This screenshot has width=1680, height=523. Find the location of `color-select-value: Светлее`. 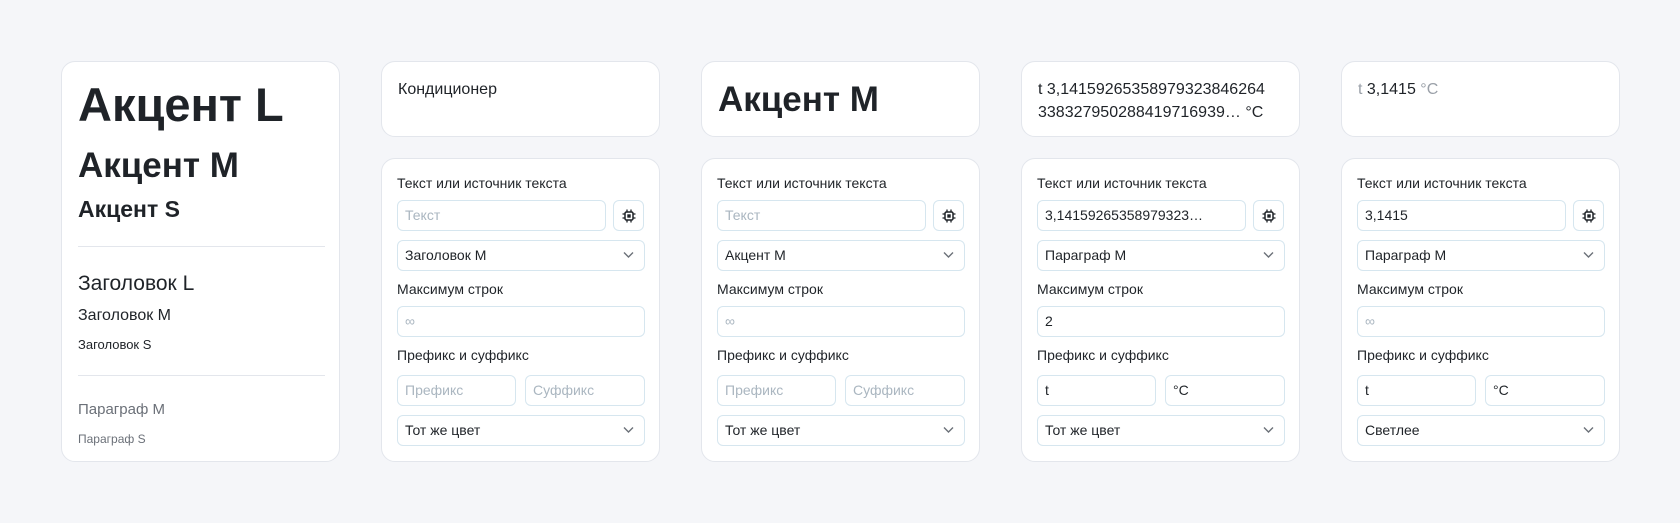

color-select-value: Светлее is located at coordinates (1392, 430).